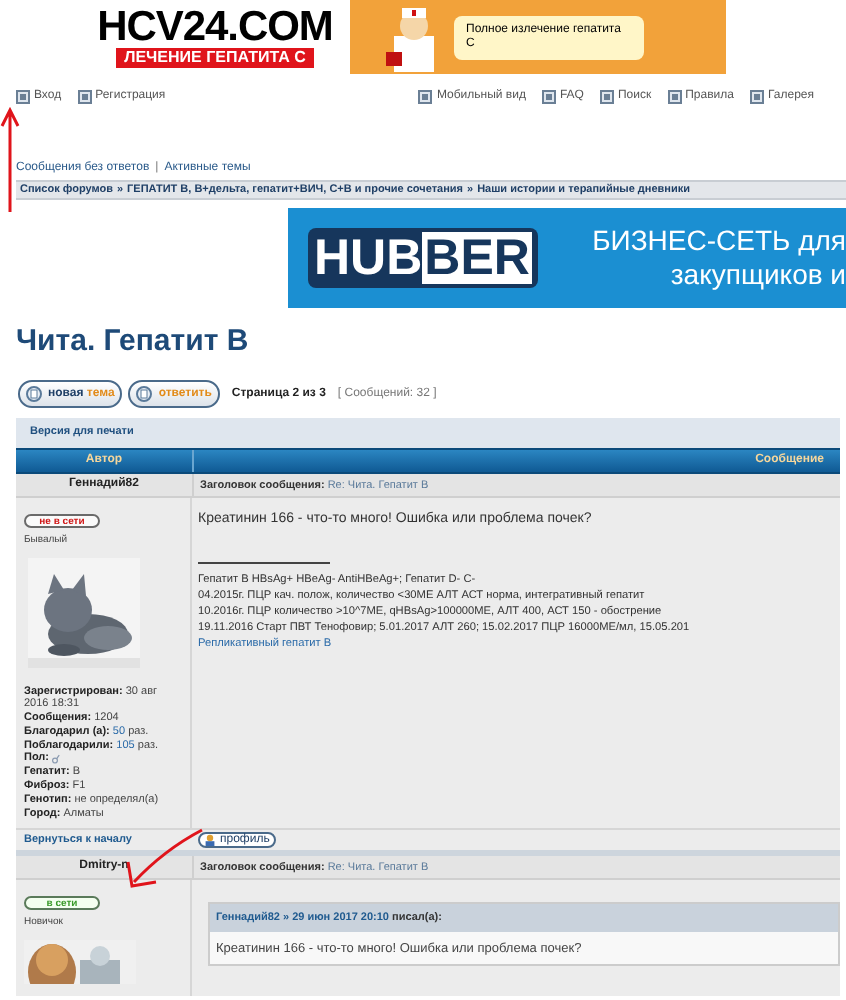 This screenshot has width=846, height=1000. I want to click on annotation-arrow, so click(10, 160).